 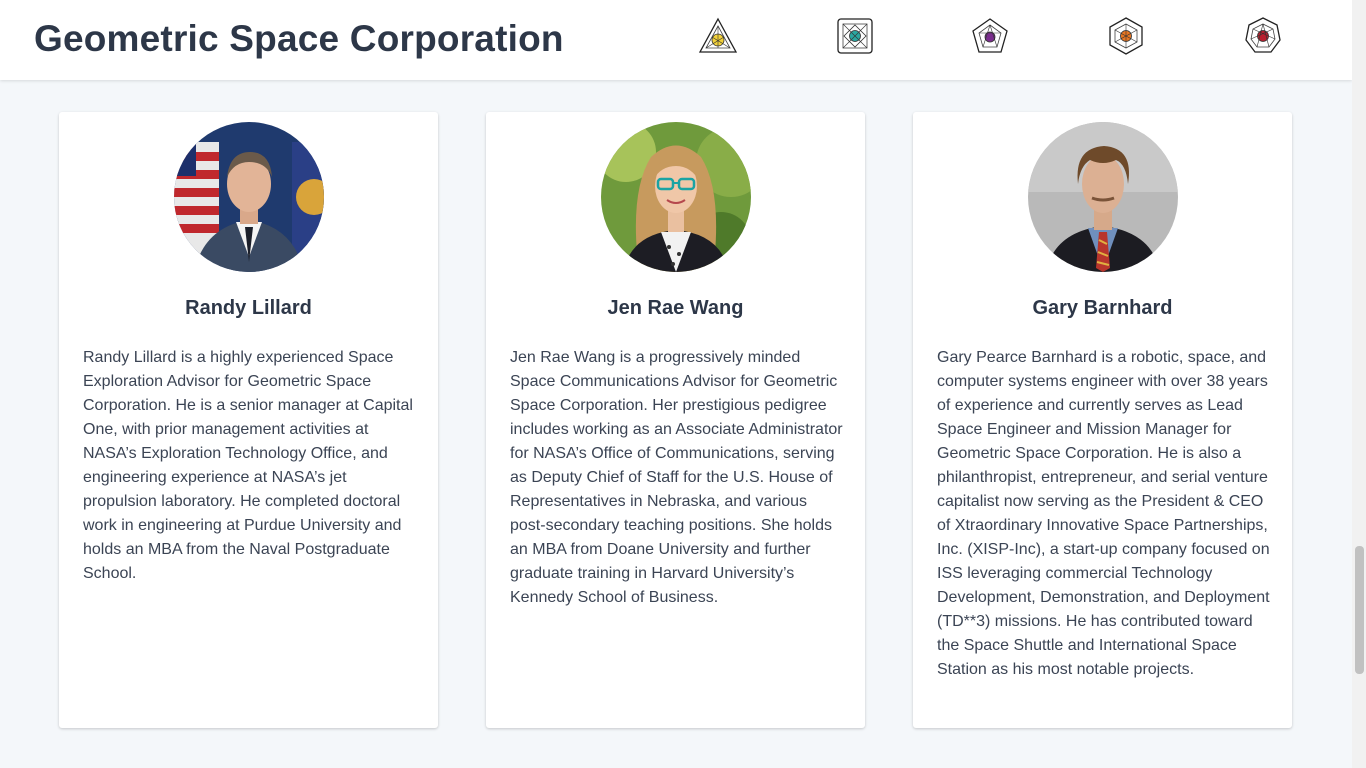 What do you see at coordinates (675, 308) in the screenshot?
I see `member-name: Jen Rae Wang` at bounding box center [675, 308].